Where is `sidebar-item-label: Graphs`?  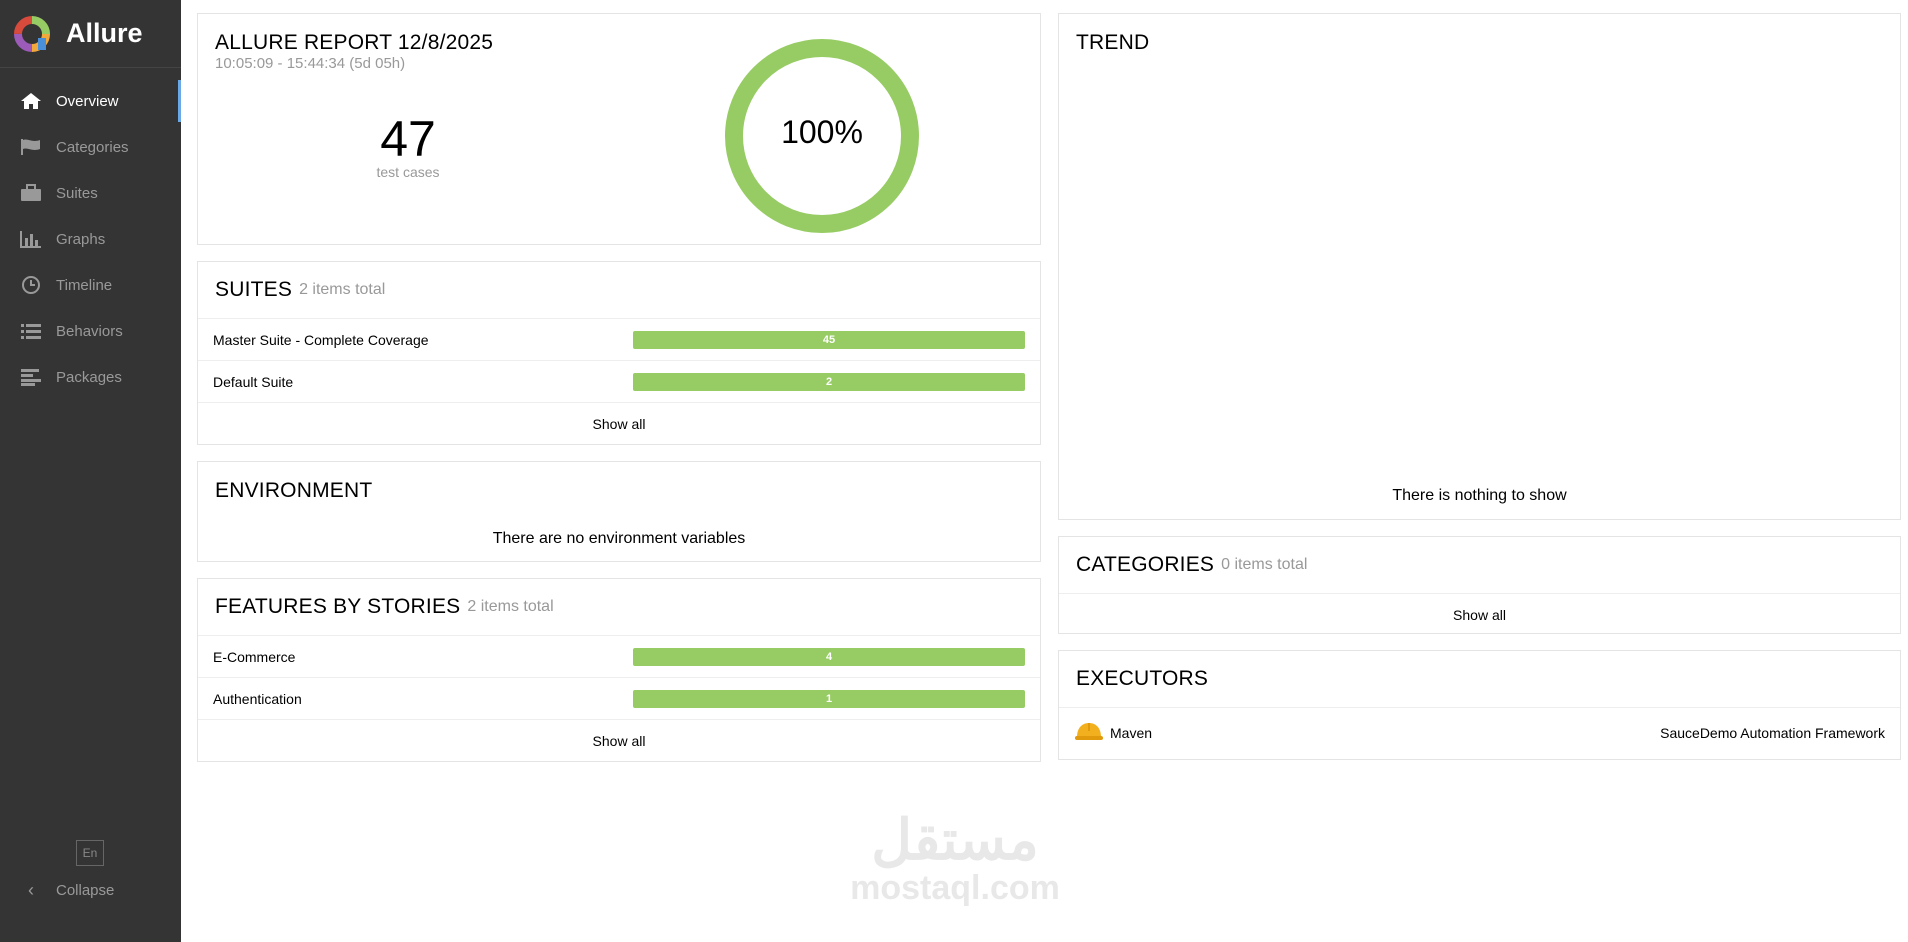
sidebar-item-label: Graphs is located at coordinates (81, 239).